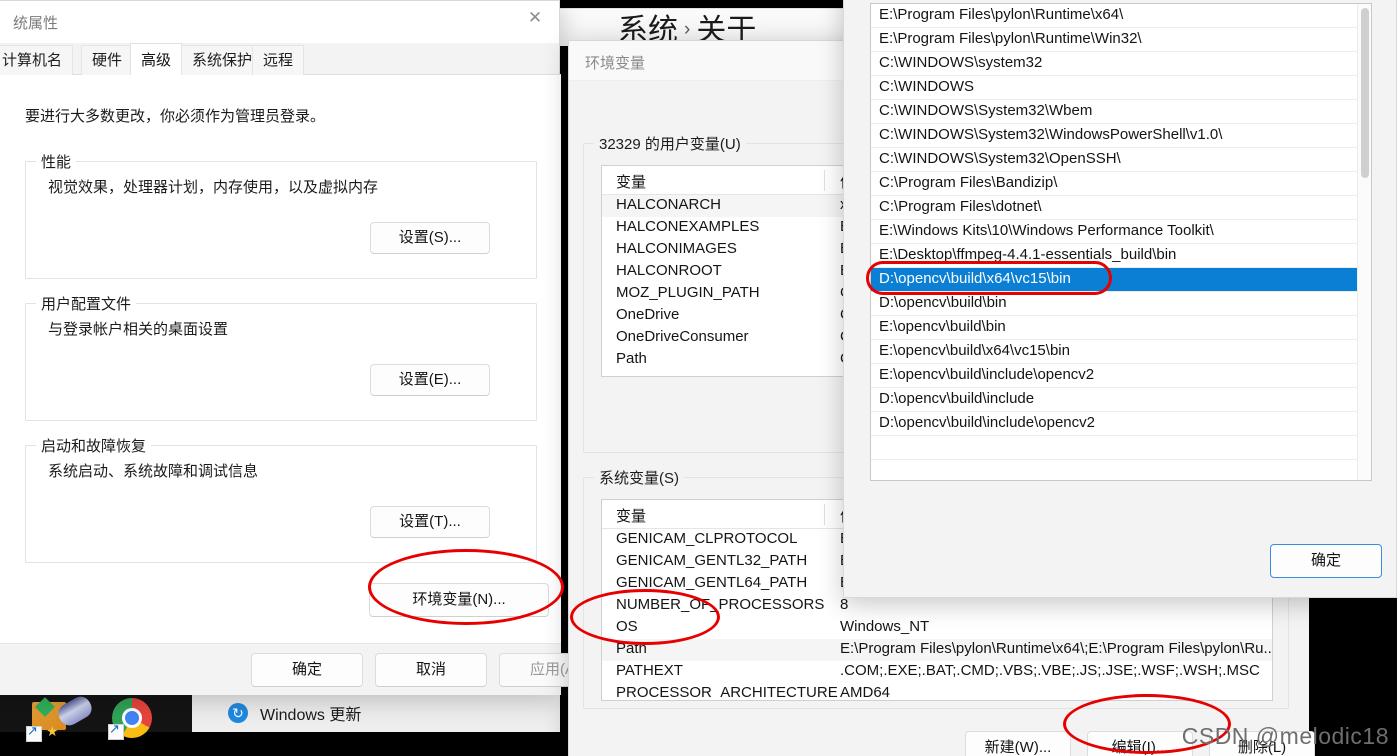 The width and height of the screenshot is (1397, 756). What do you see at coordinates (1001, 14) in the screenshot?
I see `path-entry: E:\Program Files\pylon\Runtime\x64\` at bounding box center [1001, 14].